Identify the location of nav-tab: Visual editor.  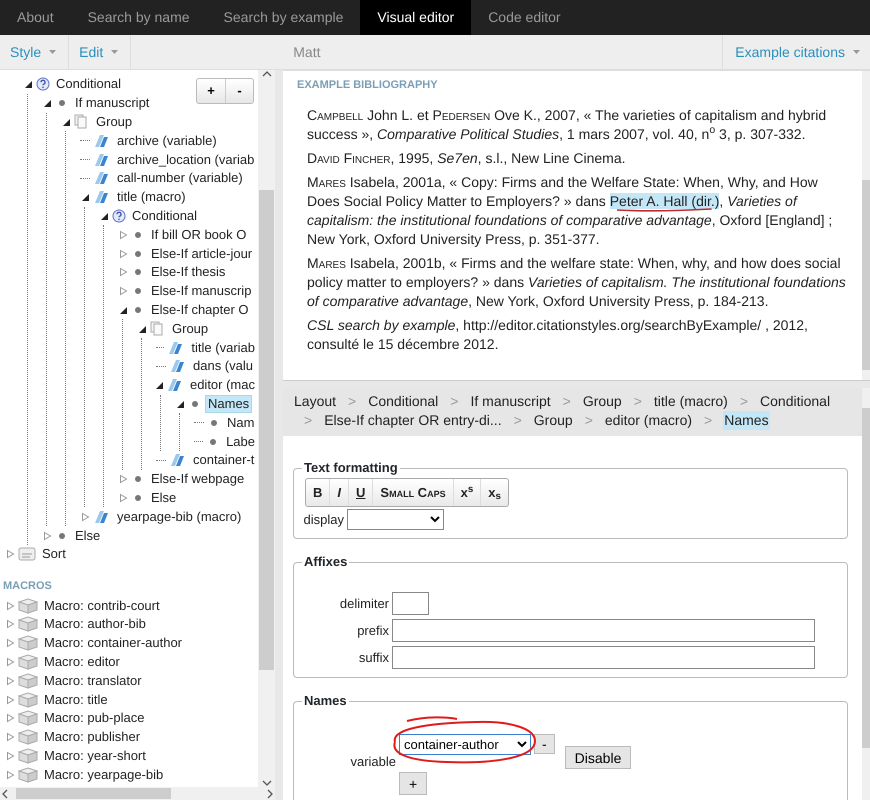
(416, 17).